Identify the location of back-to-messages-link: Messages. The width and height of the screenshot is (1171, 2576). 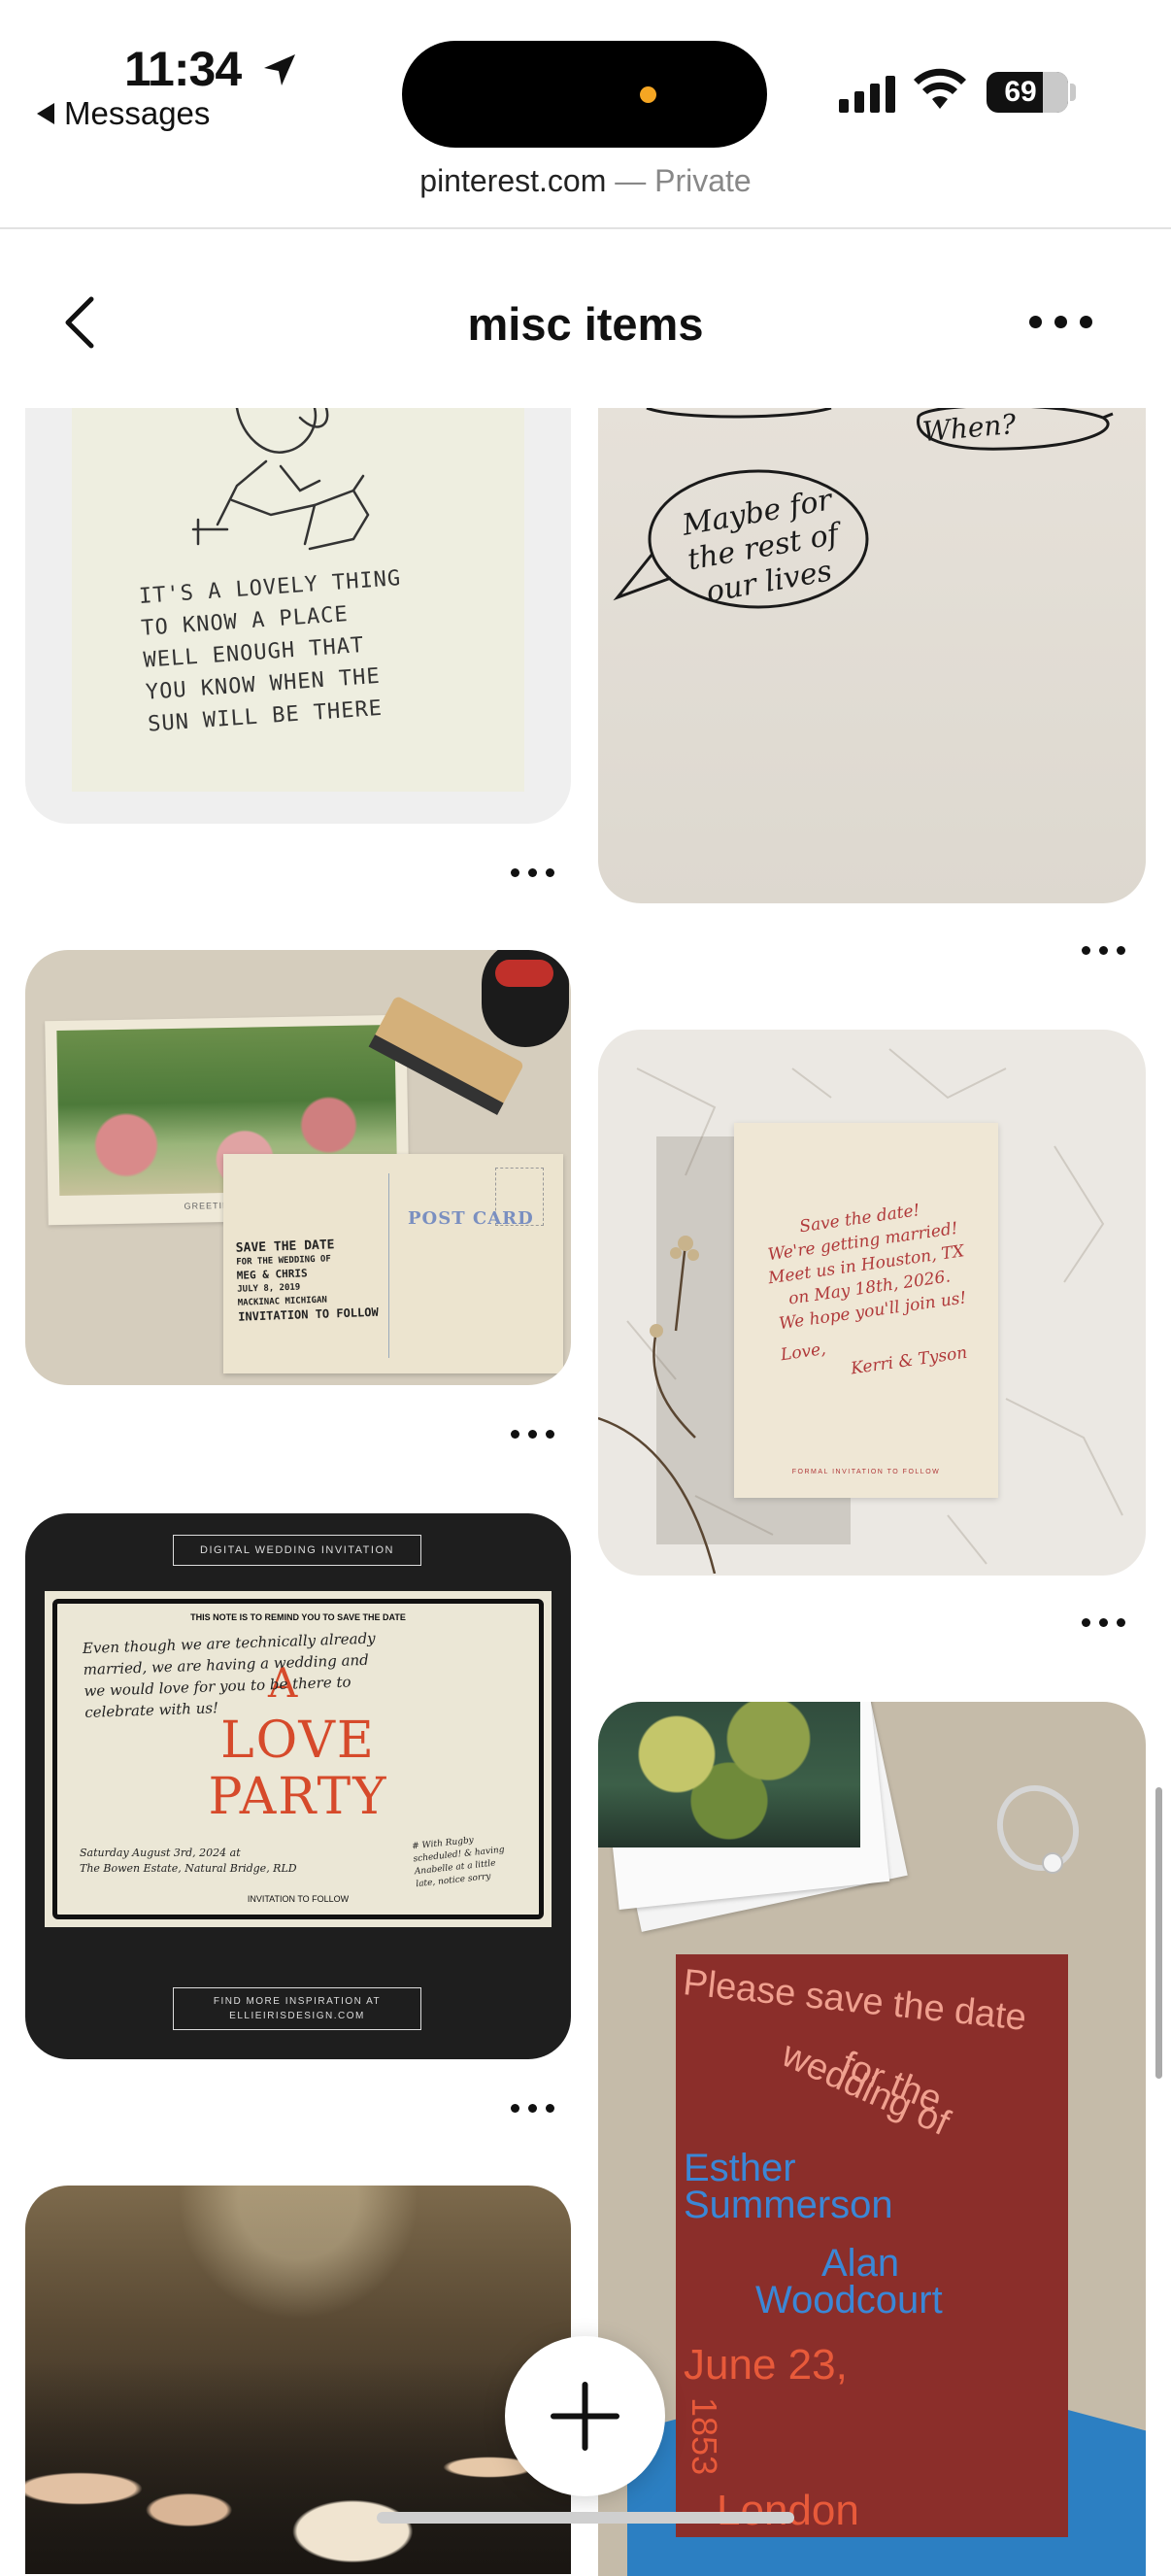
(123, 113).